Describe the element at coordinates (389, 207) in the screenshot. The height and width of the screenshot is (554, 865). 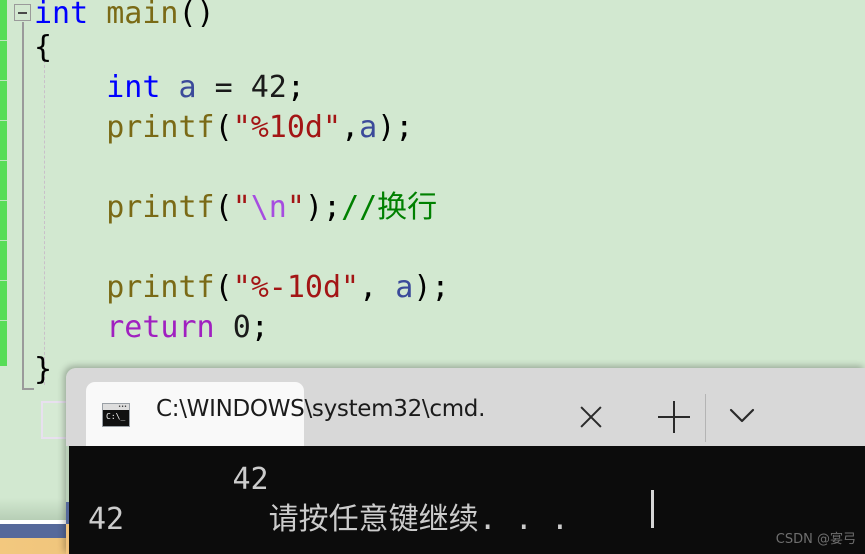
I see `code-token: //换行` at that location.